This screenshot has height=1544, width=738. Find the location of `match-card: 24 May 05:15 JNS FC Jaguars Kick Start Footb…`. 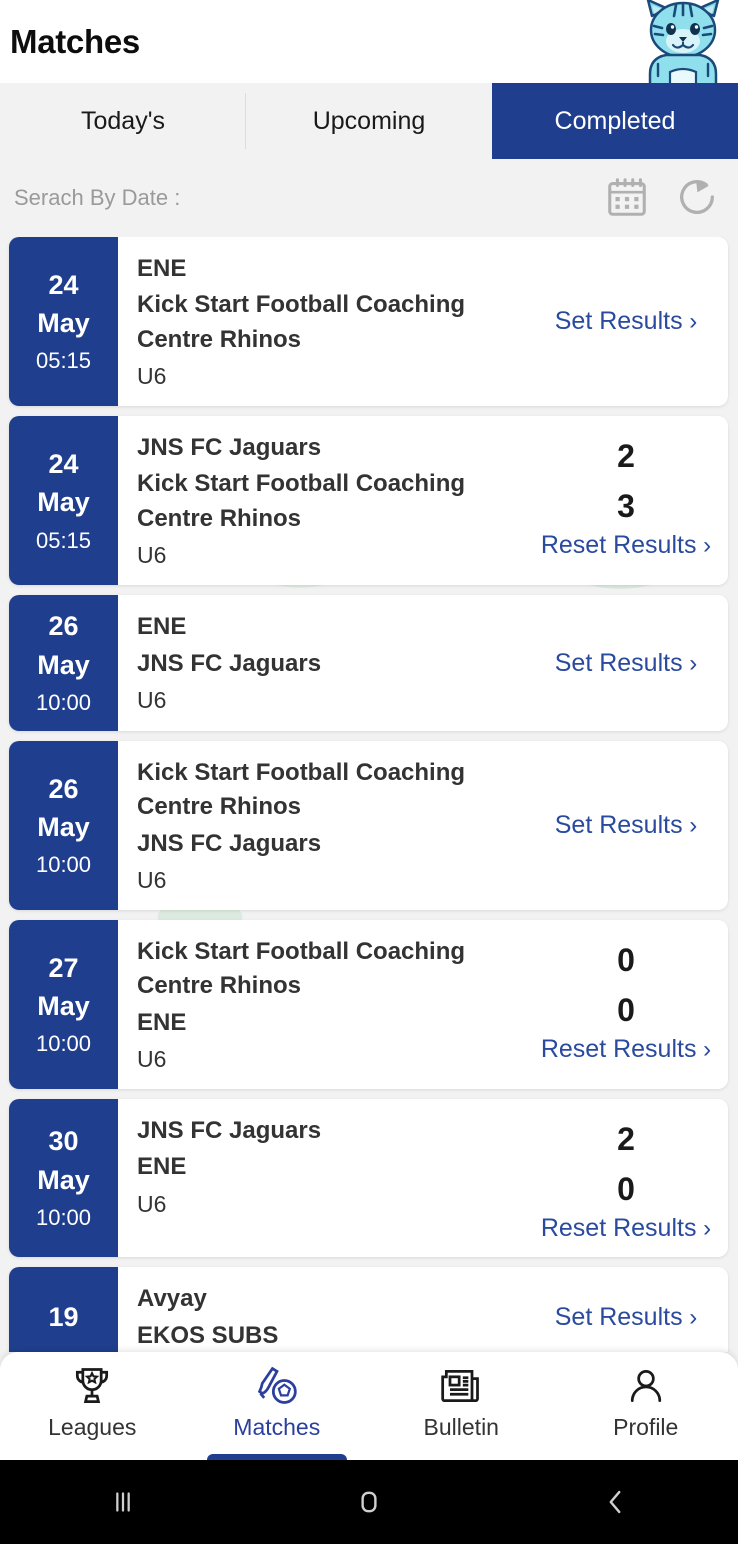

match-card: 24 May 05:15 JNS FC Jaguars Kick Start Footb… is located at coordinates (368, 501).